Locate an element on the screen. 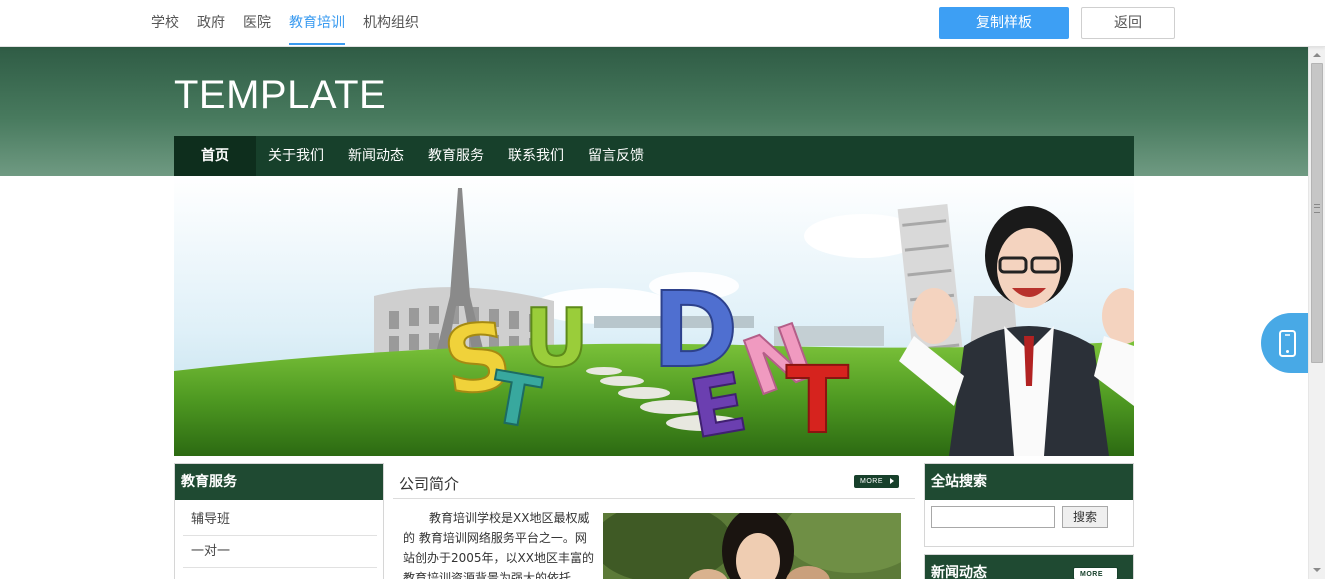 The height and width of the screenshot is (579, 1325). nav-item-contact: 联系我们 is located at coordinates (536, 156).